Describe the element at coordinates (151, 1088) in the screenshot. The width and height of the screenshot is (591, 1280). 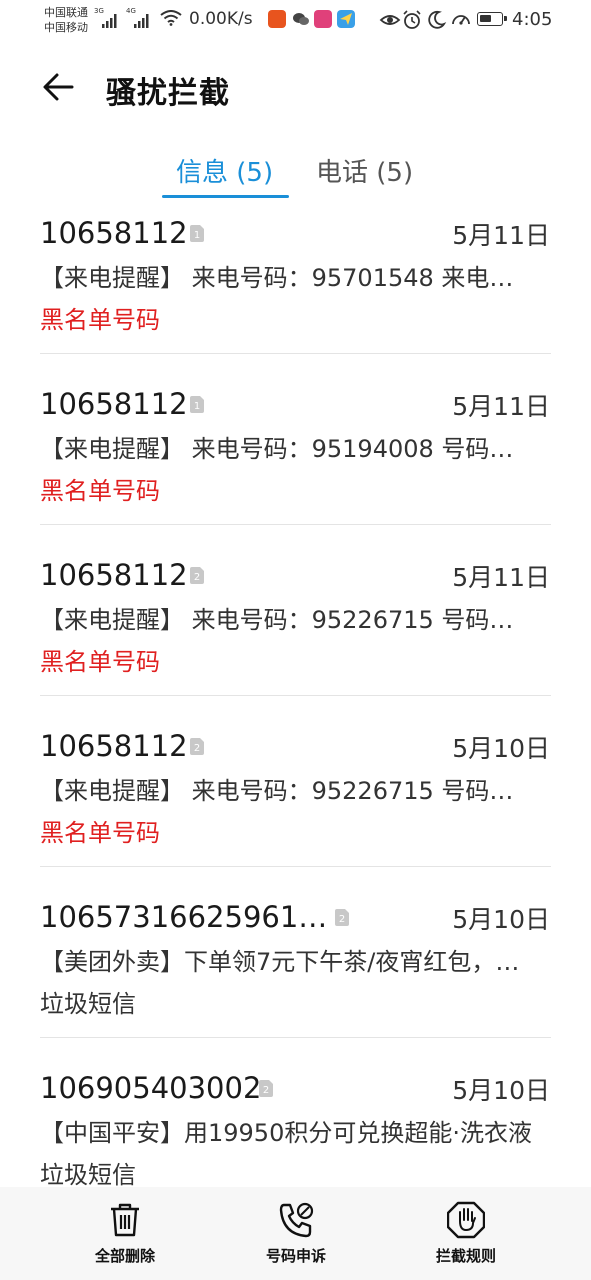
I see `message-sender: 106905403002` at that location.